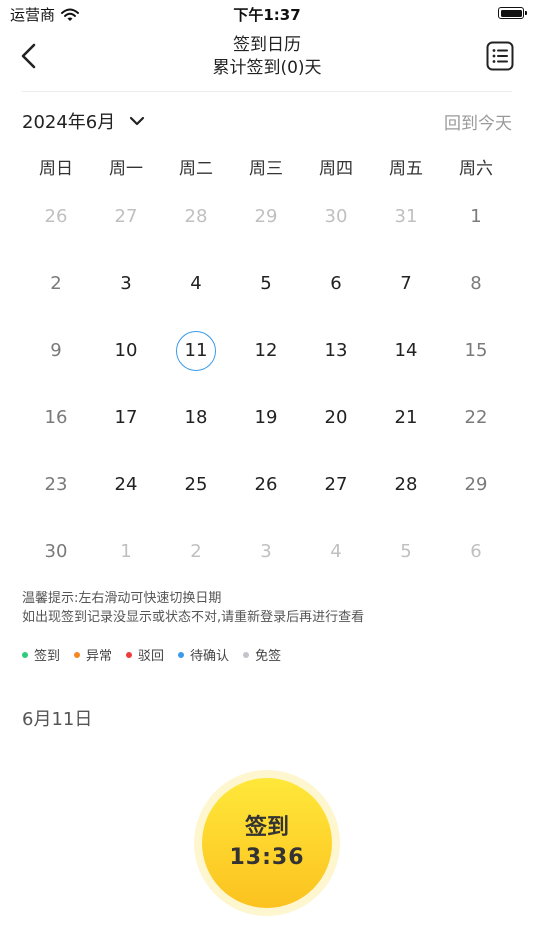 The height and width of the screenshot is (950, 534). I want to click on calendar-day-outside-month: 1, so click(126, 551).